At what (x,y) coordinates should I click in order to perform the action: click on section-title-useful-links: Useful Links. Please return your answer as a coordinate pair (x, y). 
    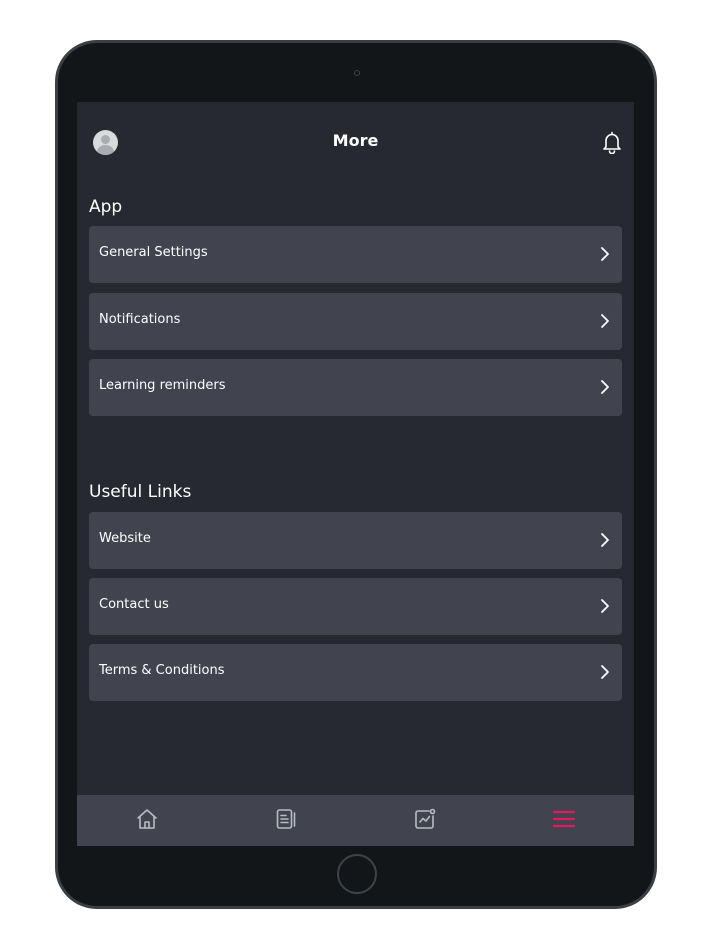
    Looking at the image, I should click on (140, 492).